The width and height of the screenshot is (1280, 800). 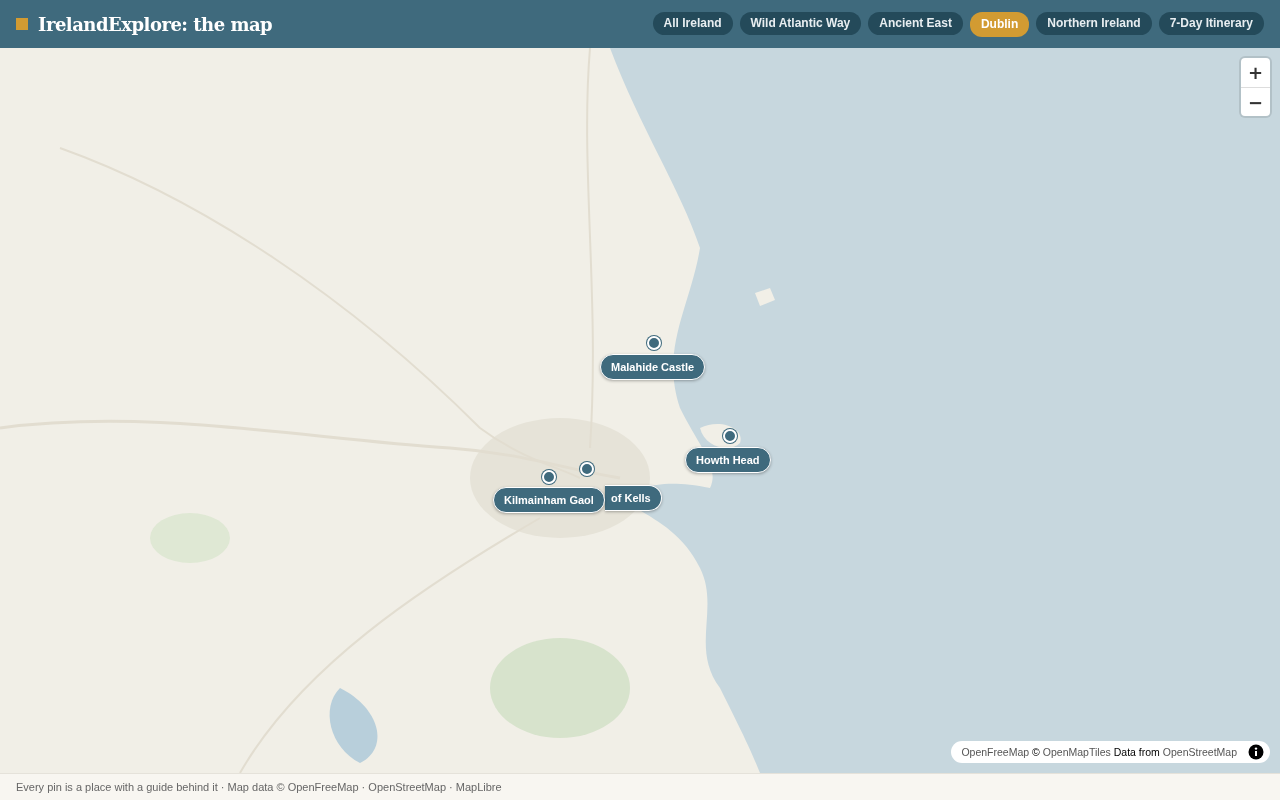 I want to click on pin-label: Kilmainham Gaol, so click(x=549, y=500).